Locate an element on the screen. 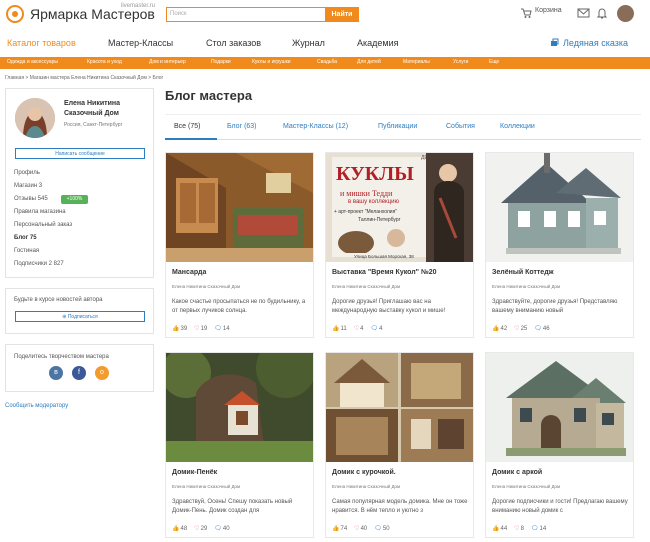  comments-count: 14 is located at coordinates (543, 529).